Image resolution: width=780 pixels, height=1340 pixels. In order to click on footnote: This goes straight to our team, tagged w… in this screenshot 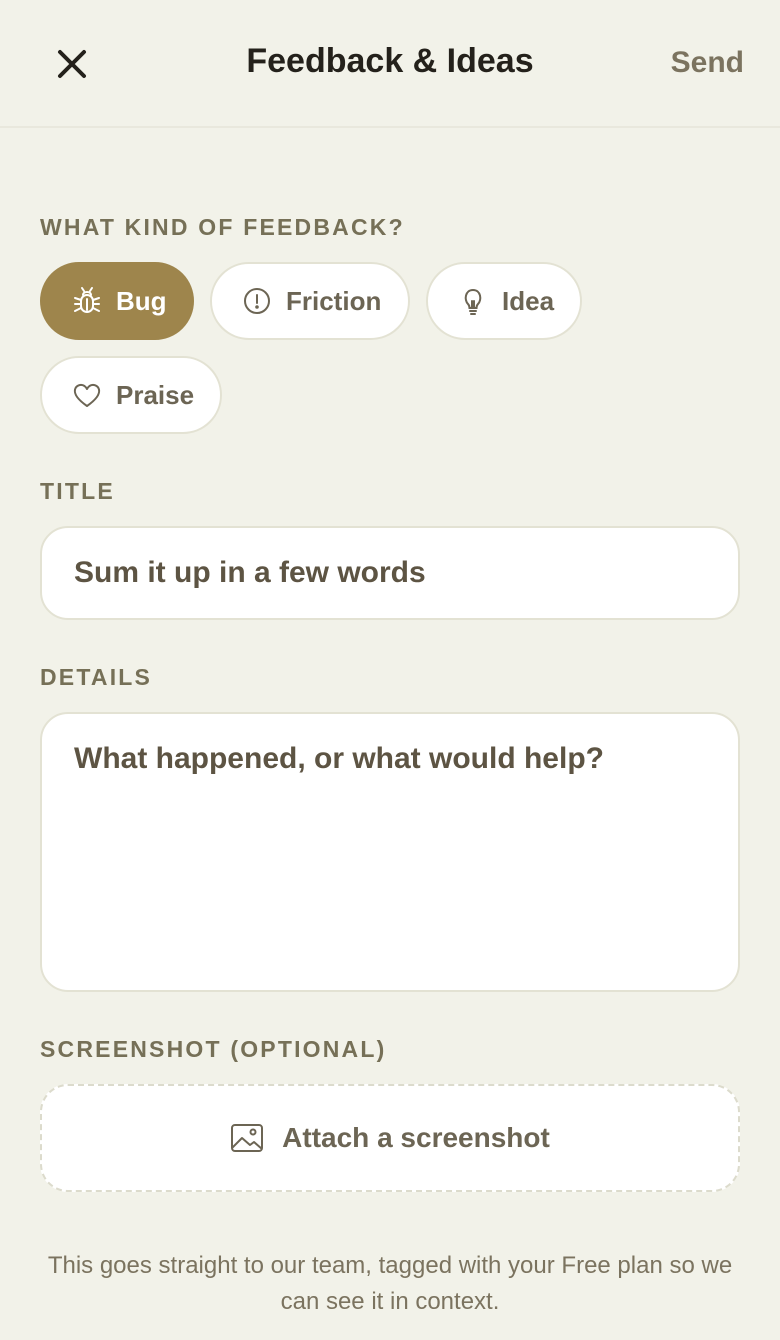, I will do `click(390, 1283)`.